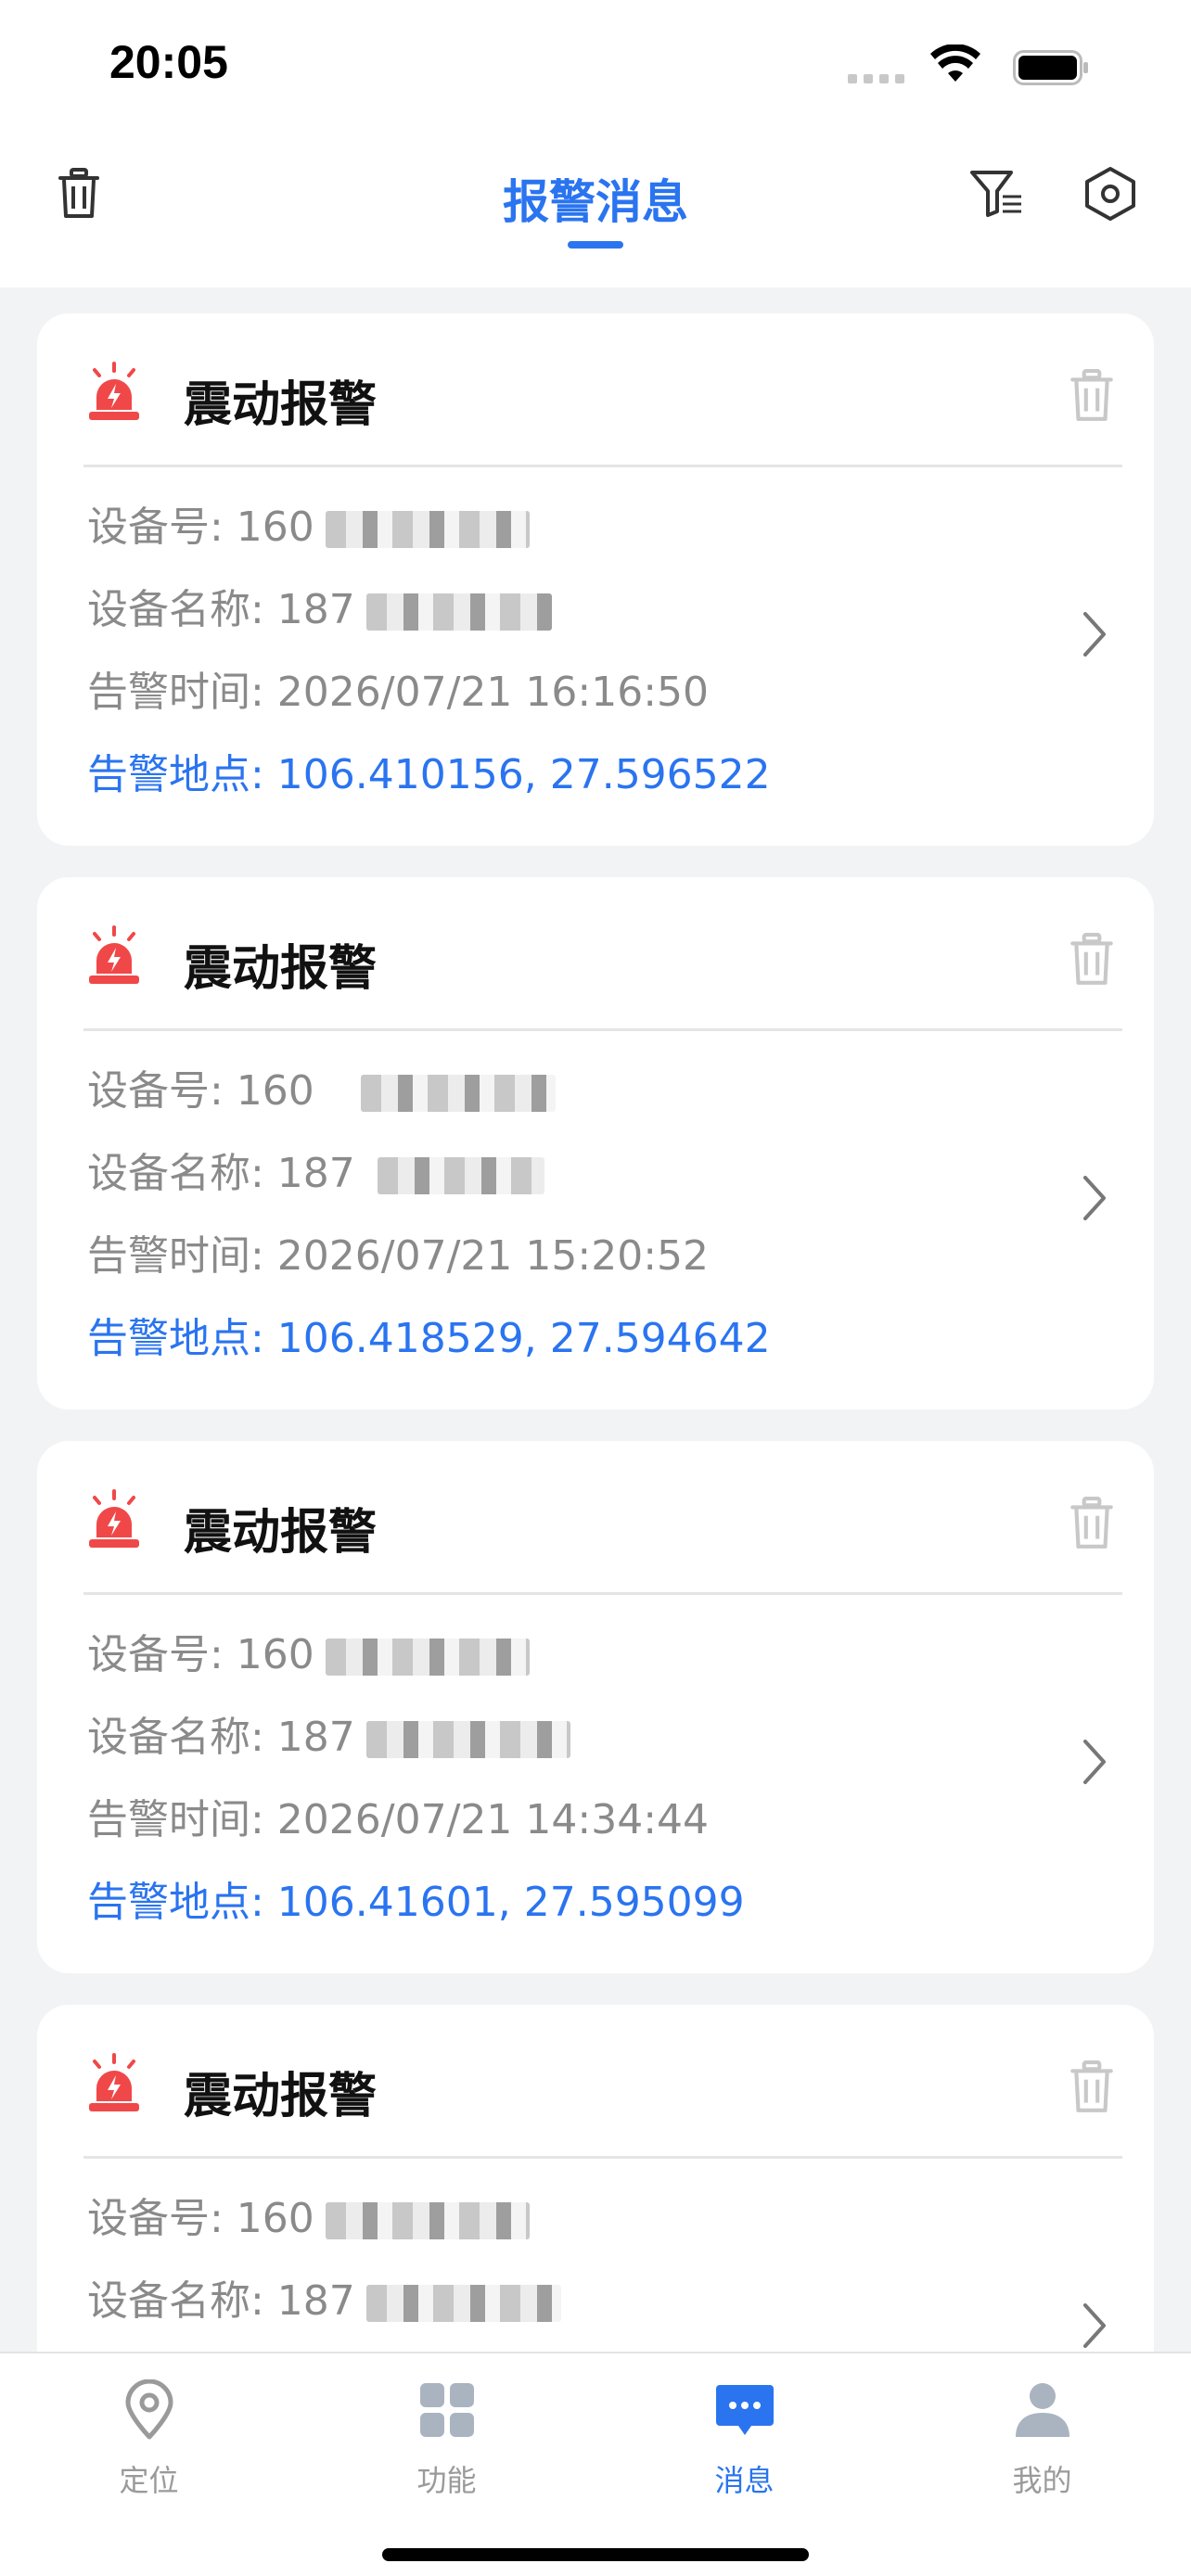 Image resolution: width=1191 pixels, height=2576 pixels. I want to click on cellular-signal-icon, so click(876, 79).